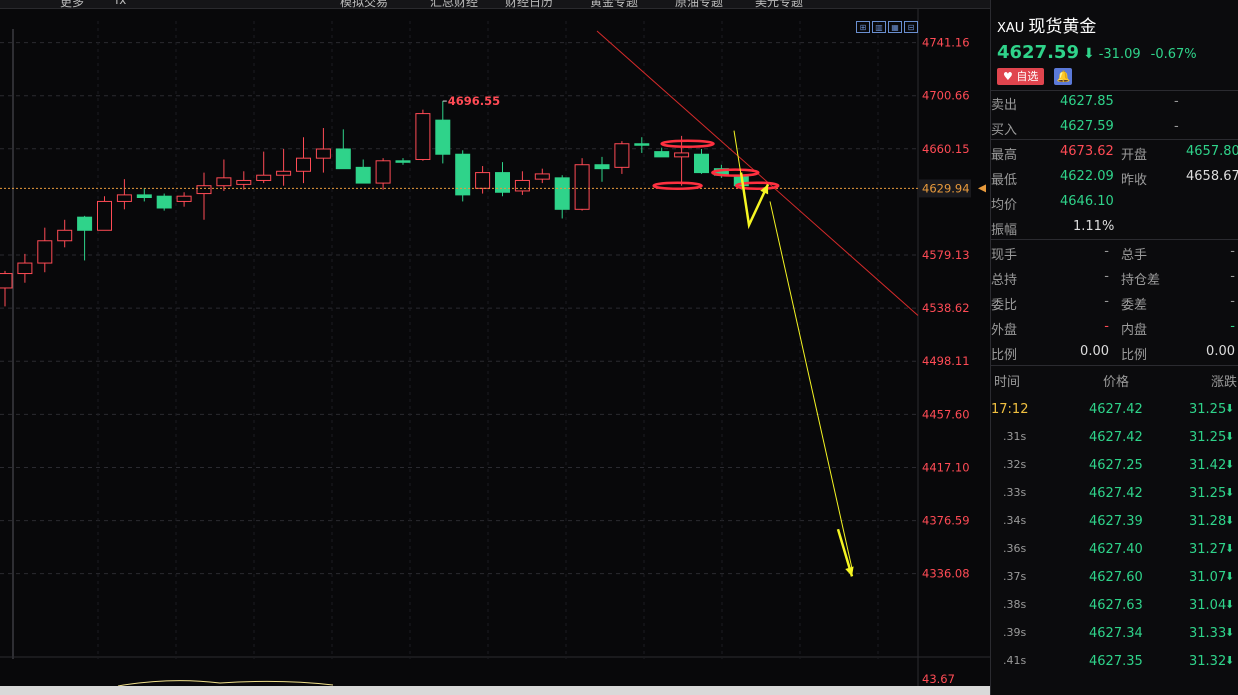 The width and height of the screenshot is (1238, 695). I want to click on down-arrow-icon: ⬇, so click(1088, 54).